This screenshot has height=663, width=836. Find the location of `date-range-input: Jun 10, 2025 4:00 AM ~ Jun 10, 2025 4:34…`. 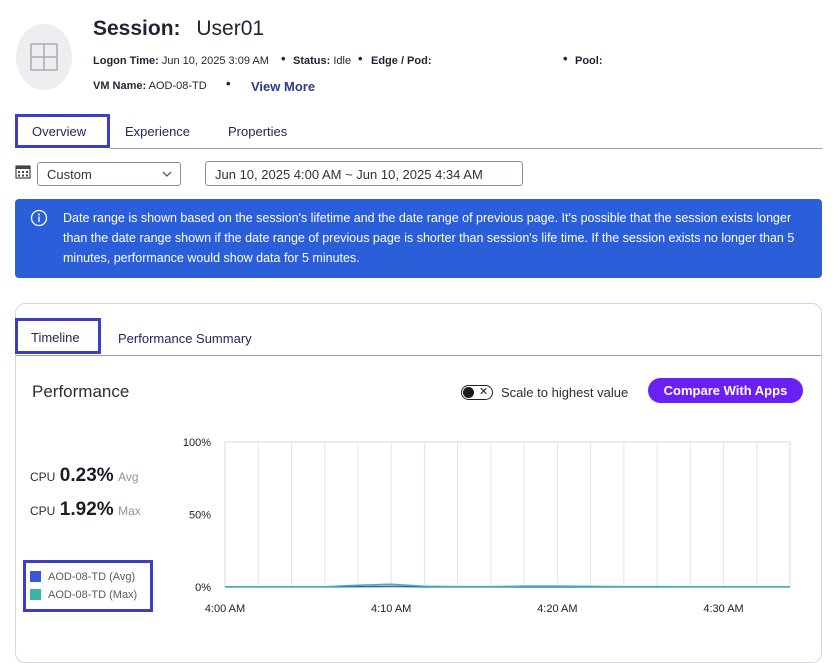

date-range-input: Jun 10, 2025 4:00 AM ~ Jun 10, 2025 4:34… is located at coordinates (364, 173).